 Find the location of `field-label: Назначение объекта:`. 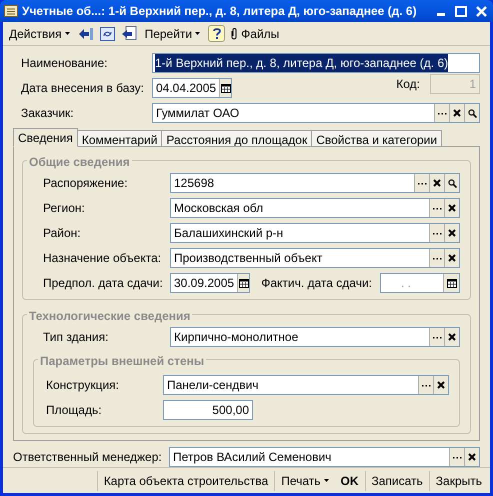

field-label: Назначение объекта: is located at coordinates (102, 258).